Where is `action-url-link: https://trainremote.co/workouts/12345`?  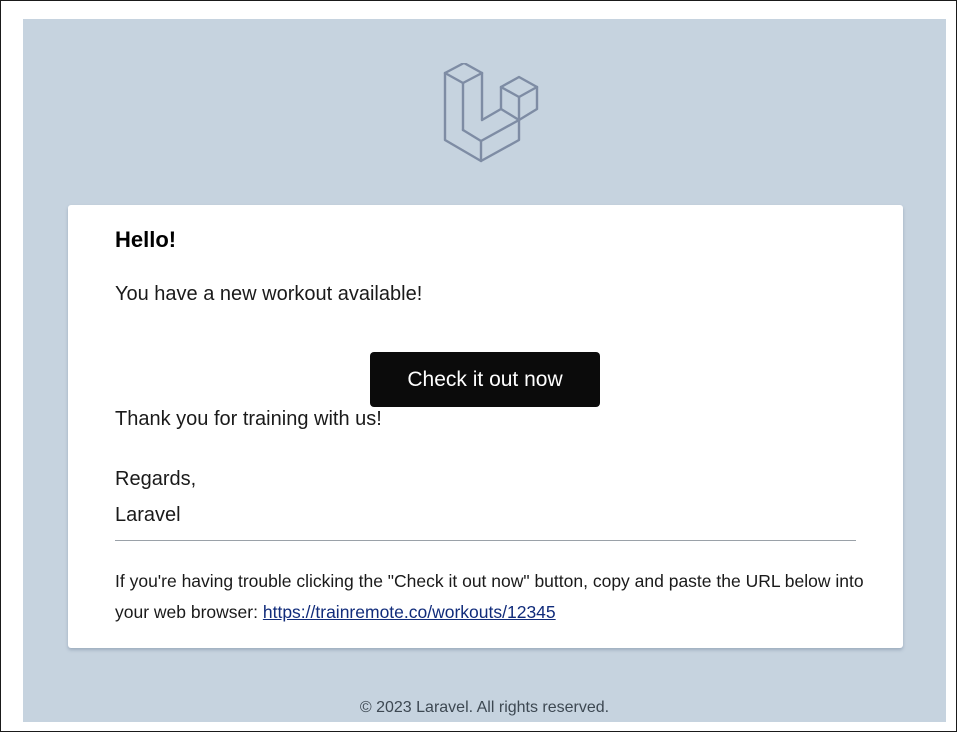 action-url-link: https://trainremote.co/workouts/12345 is located at coordinates (409, 612).